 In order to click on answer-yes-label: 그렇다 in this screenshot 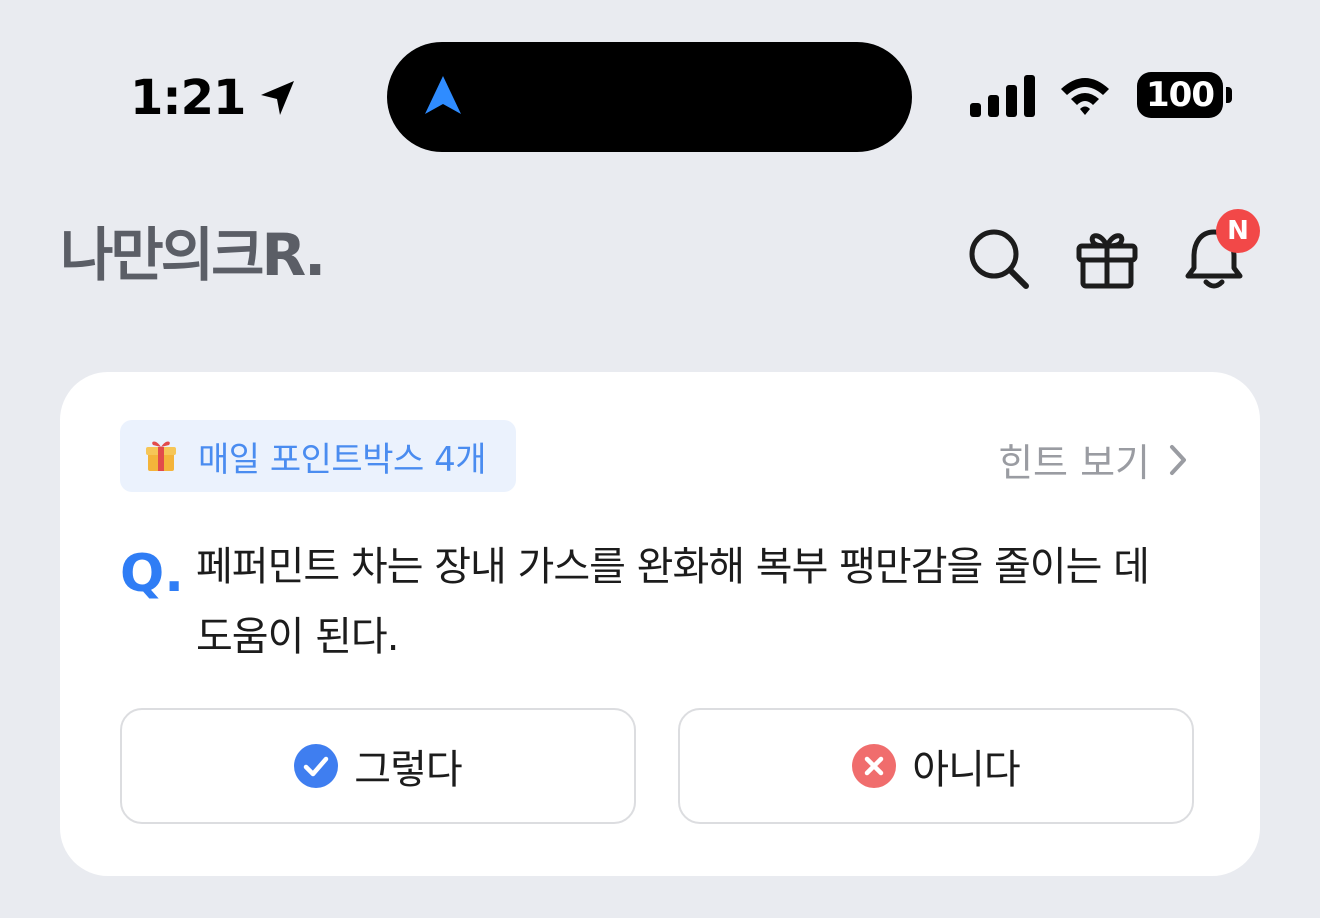, I will do `click(408, 770)`.